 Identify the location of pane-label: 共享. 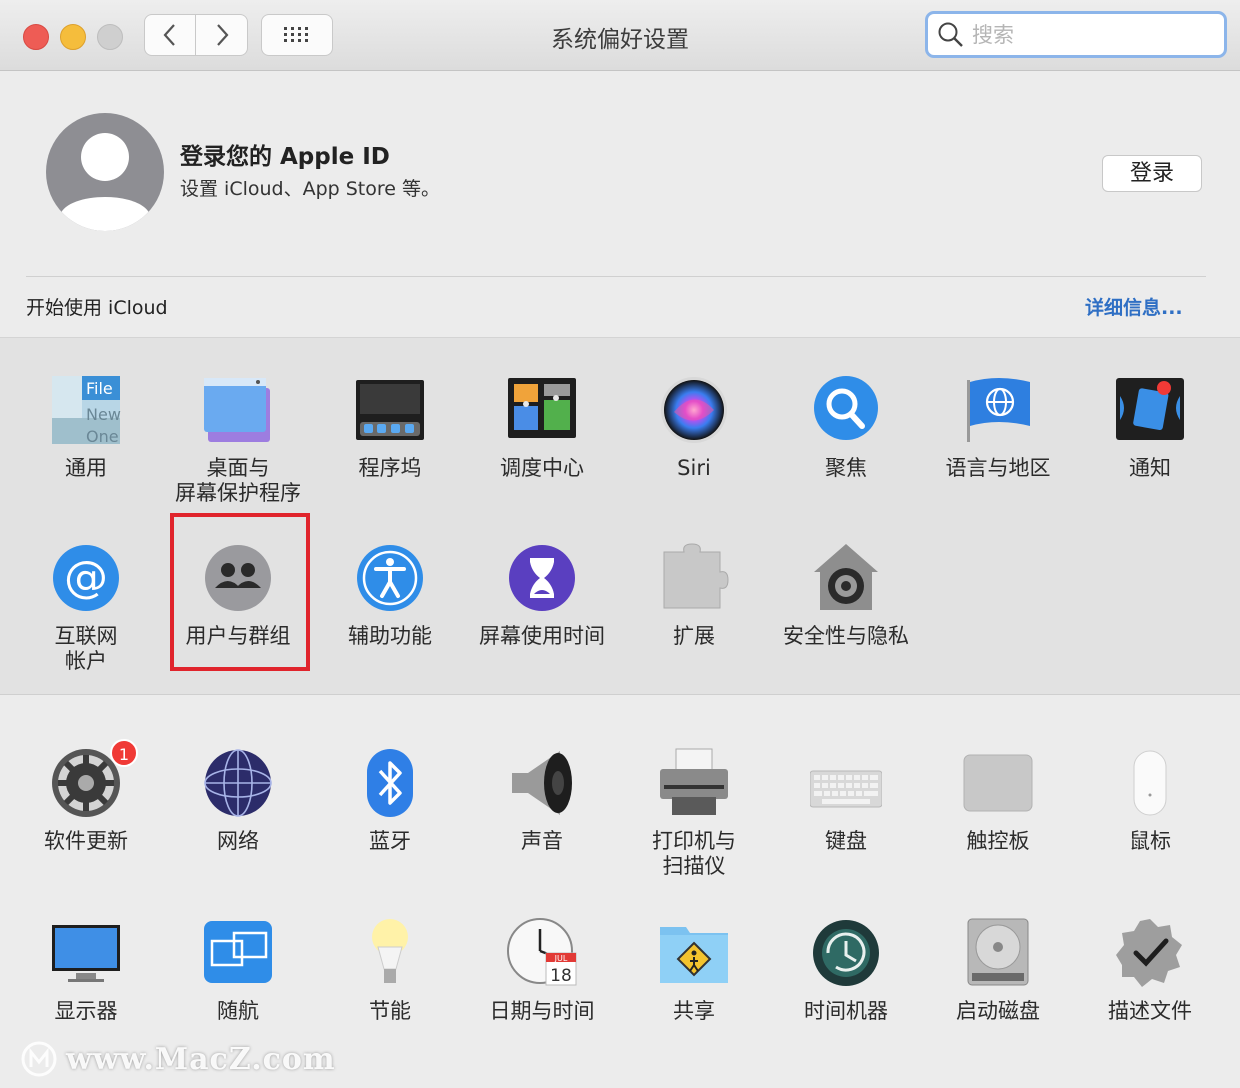
(694, 1011).